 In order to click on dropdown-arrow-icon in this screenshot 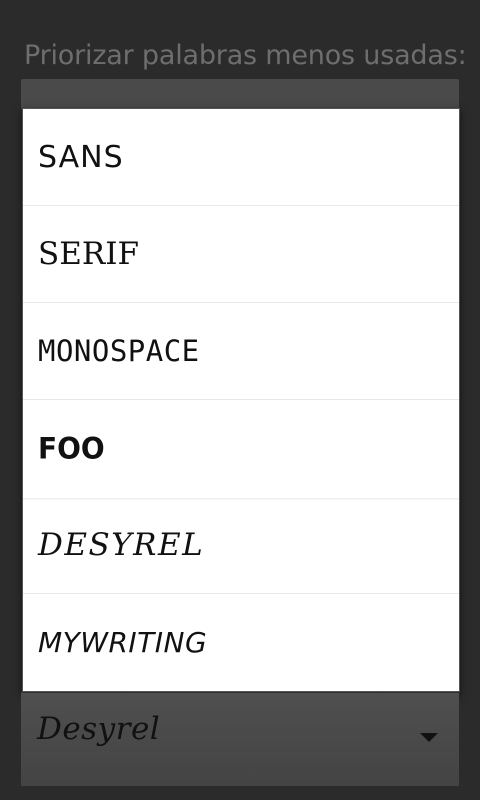, I will do `click(429, 737)`.